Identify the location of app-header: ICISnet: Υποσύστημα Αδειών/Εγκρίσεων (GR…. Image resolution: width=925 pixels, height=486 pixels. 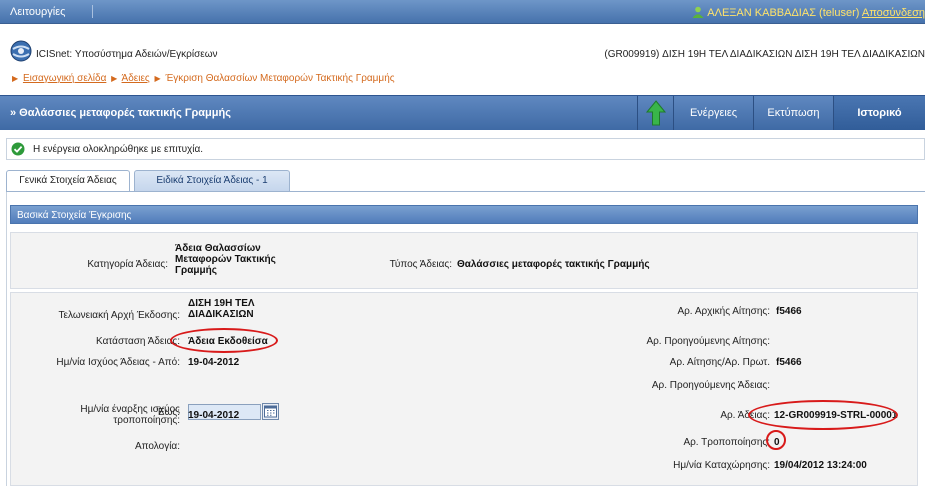
(462, 59).